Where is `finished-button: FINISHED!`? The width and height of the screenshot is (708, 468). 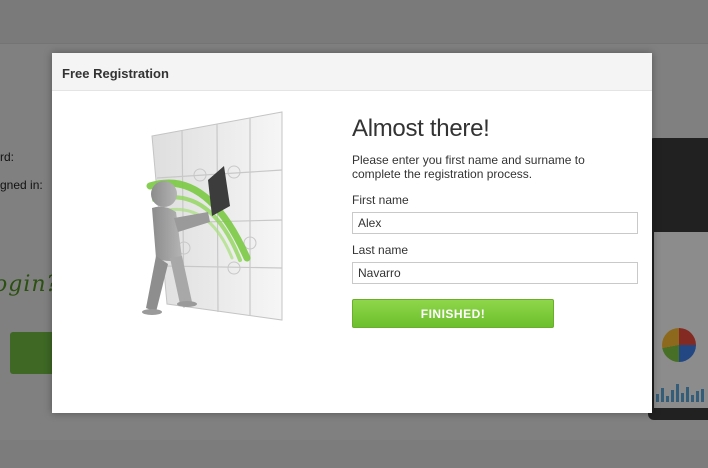 finished-button: FINISHED! is located at coordinates (453, 313).